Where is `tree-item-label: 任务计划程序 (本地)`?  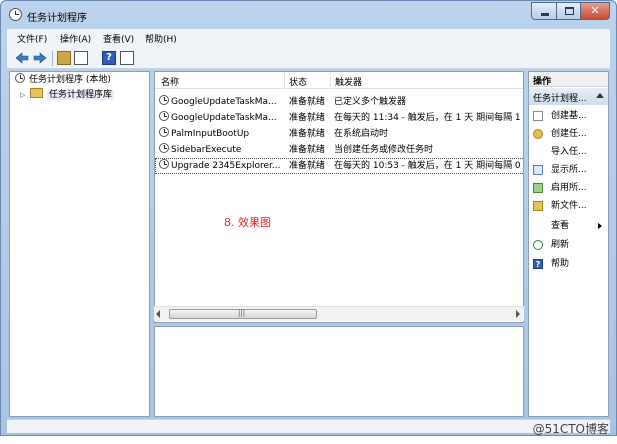
tree-item-label: 任务计划程序 (本地) is located at coordinates (70, 80).